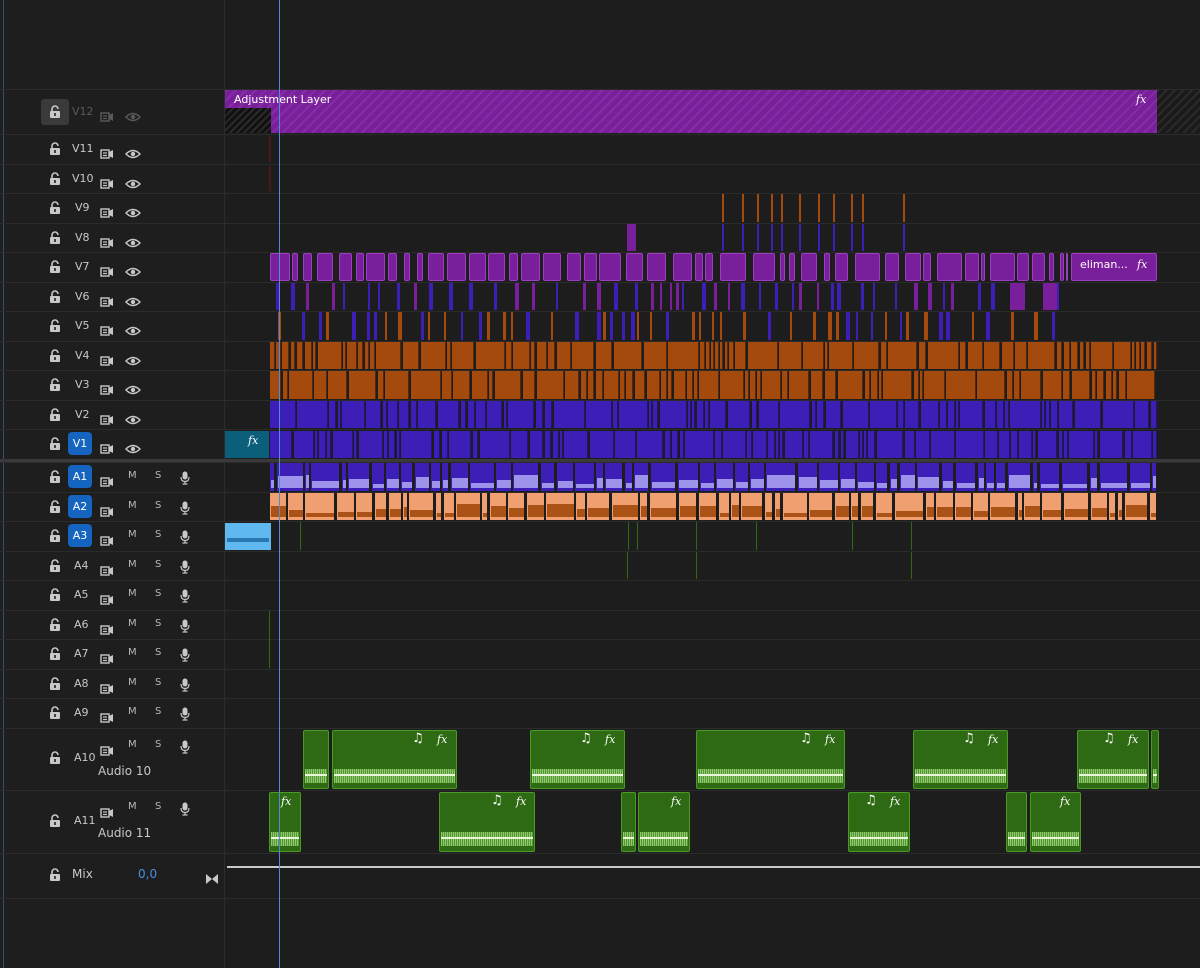  What do you see at coordinates (80, 535) in the screenshot?
I see `track-target-a3: A3` at bounding box center [80, 535].